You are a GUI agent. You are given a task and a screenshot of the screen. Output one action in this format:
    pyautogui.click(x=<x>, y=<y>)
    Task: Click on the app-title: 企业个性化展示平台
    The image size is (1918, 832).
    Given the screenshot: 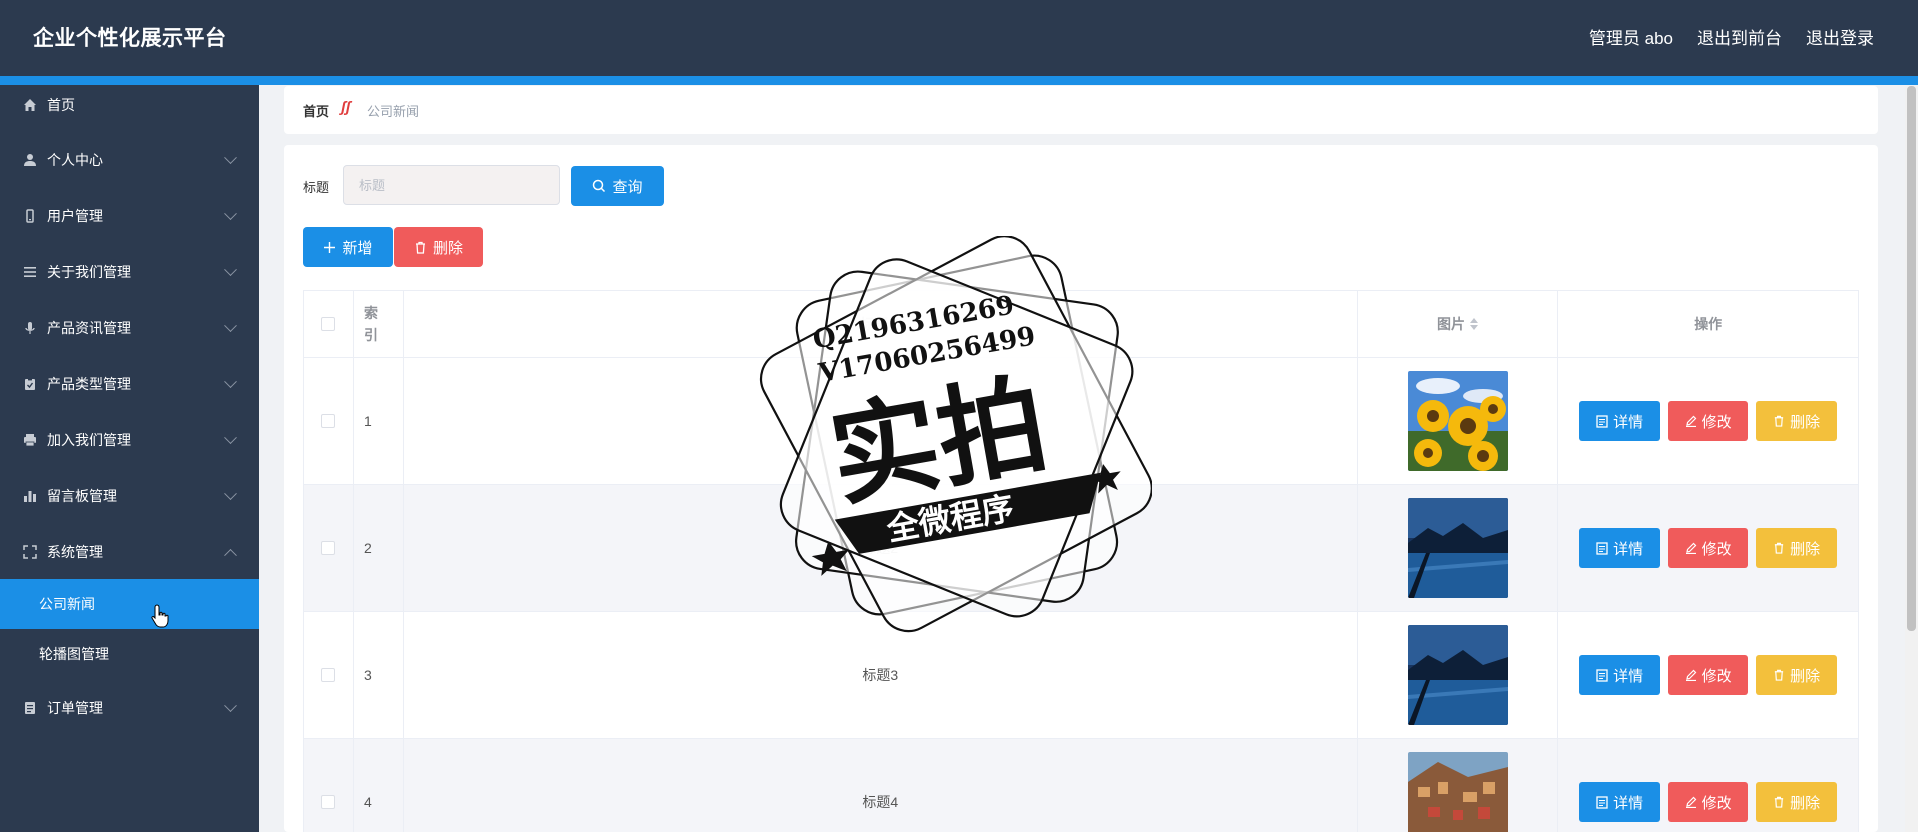 What is the action you would take?
    pyautogui.click(x=130, y=38)
    